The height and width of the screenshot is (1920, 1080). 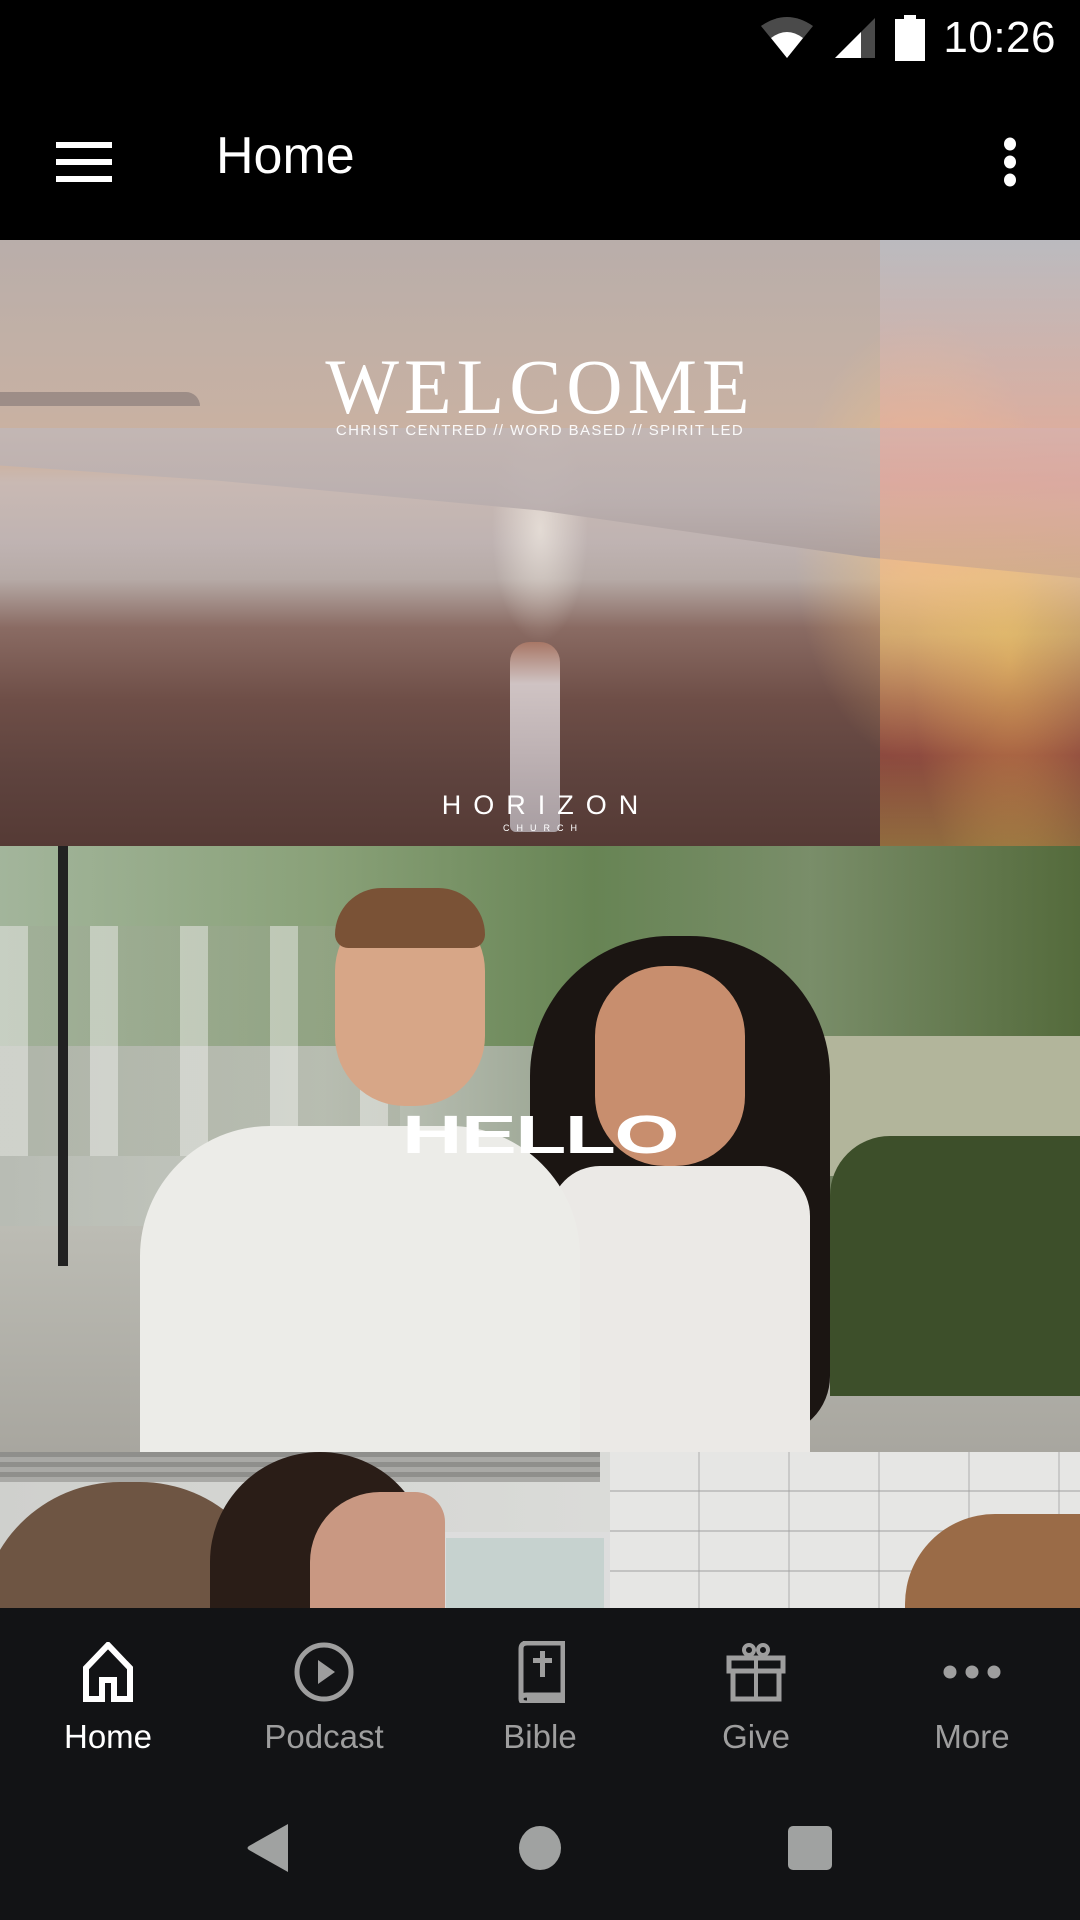 I want to click on feed-card, so click(x=540, y=1530).